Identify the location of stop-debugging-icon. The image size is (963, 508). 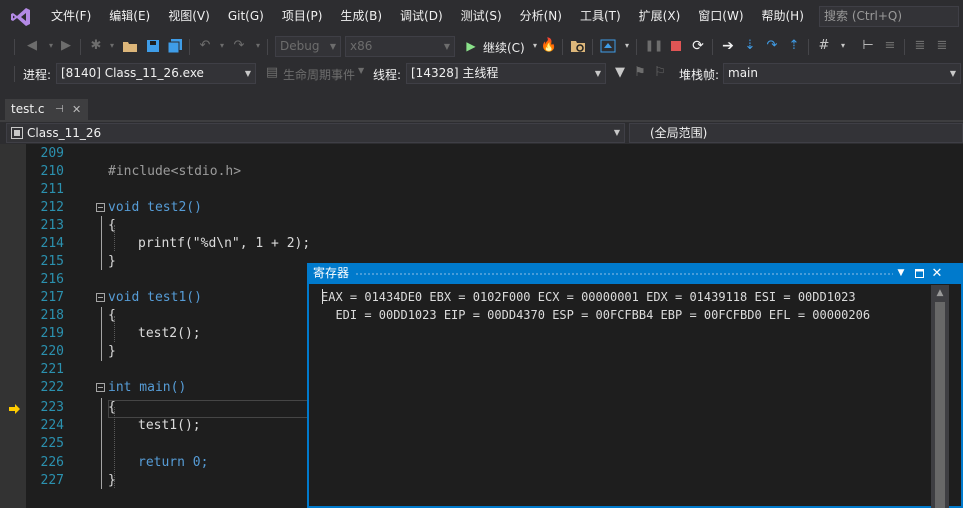
(676, 46).